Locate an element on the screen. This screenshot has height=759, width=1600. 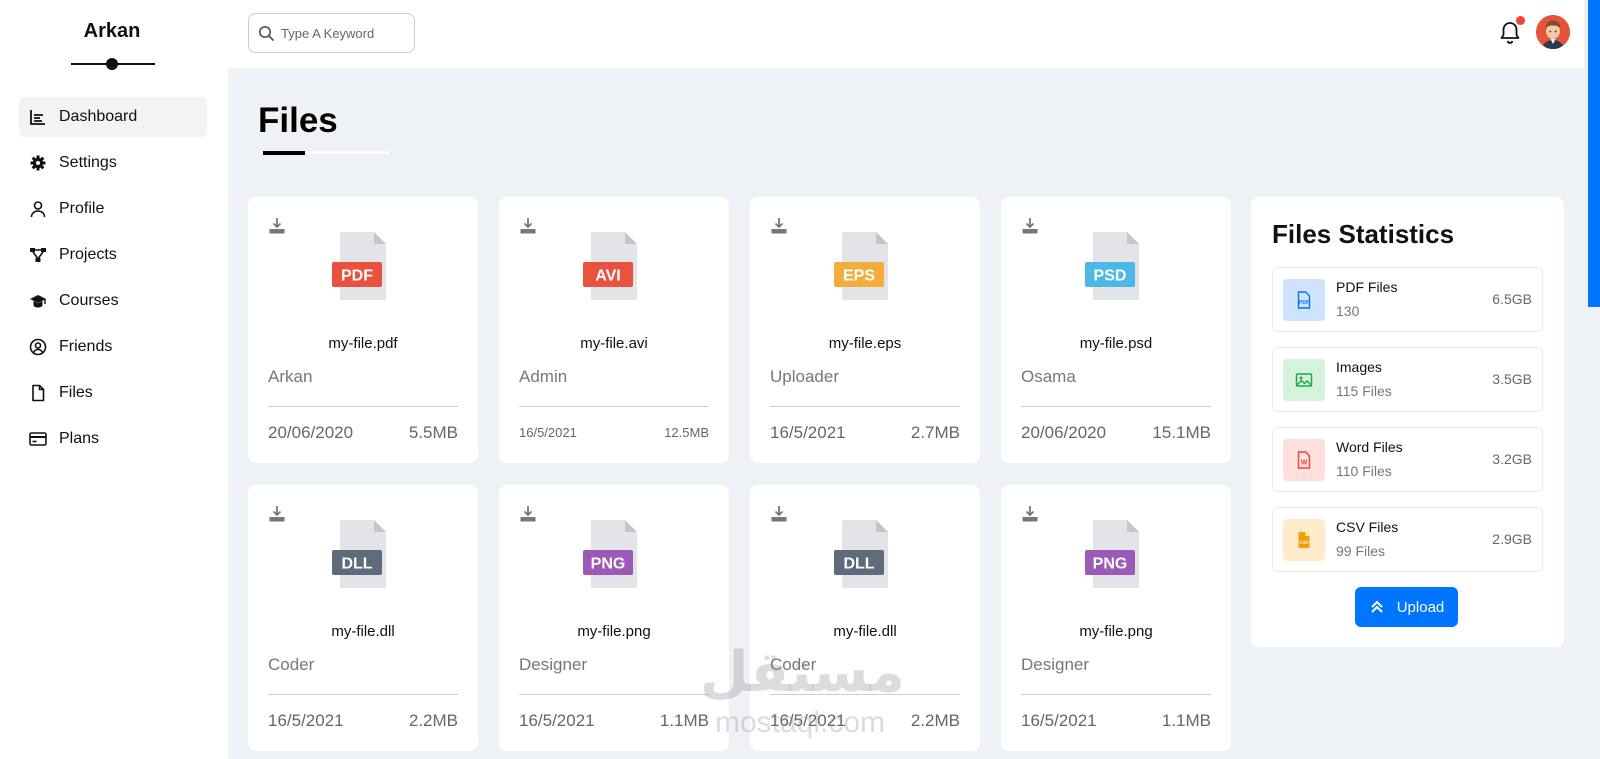
file-card: AVI my-file.avi Admin 16/5/2021 12.5MB is located at coordinates (614, 330).